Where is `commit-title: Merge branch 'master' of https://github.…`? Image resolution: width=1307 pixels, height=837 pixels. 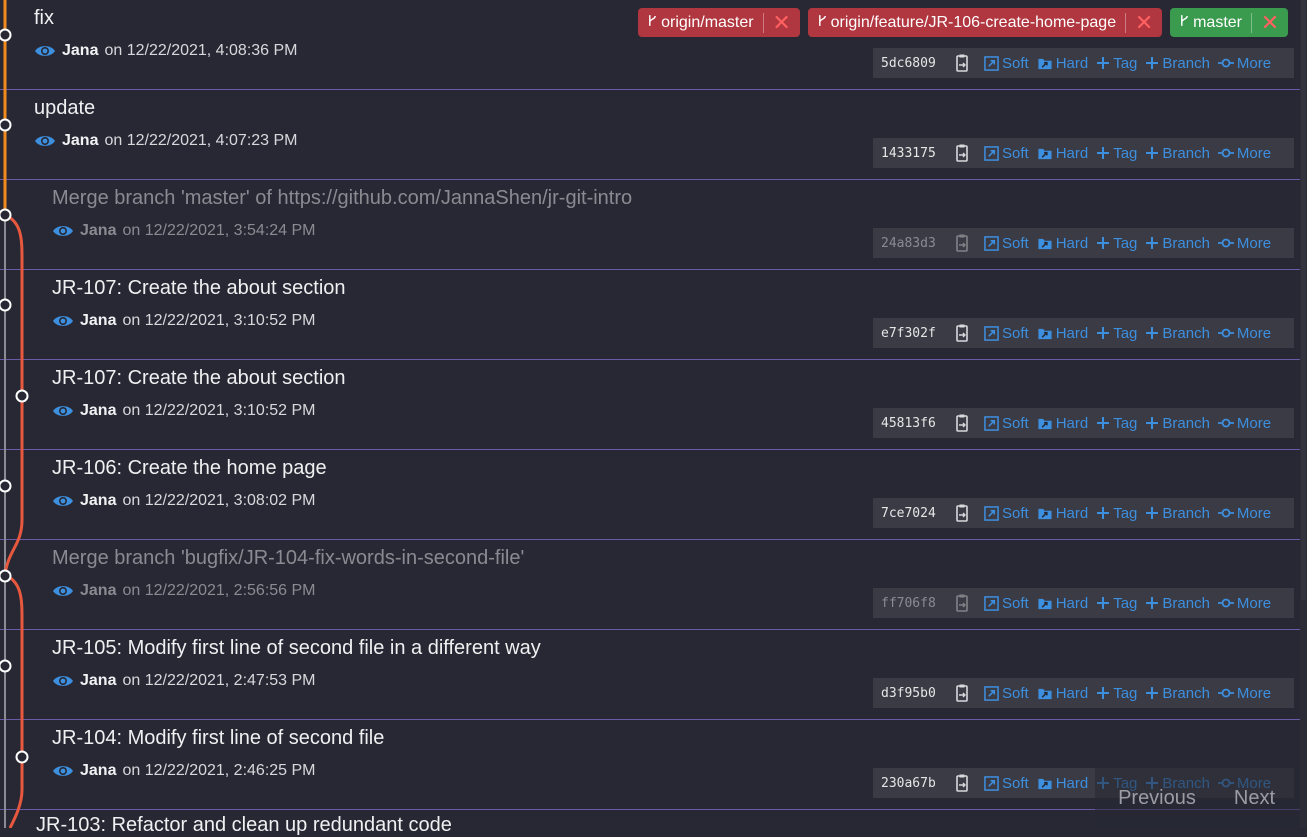 commit-title: Merge branch 'master' of https://github.… is located at coordinates (342, 198).